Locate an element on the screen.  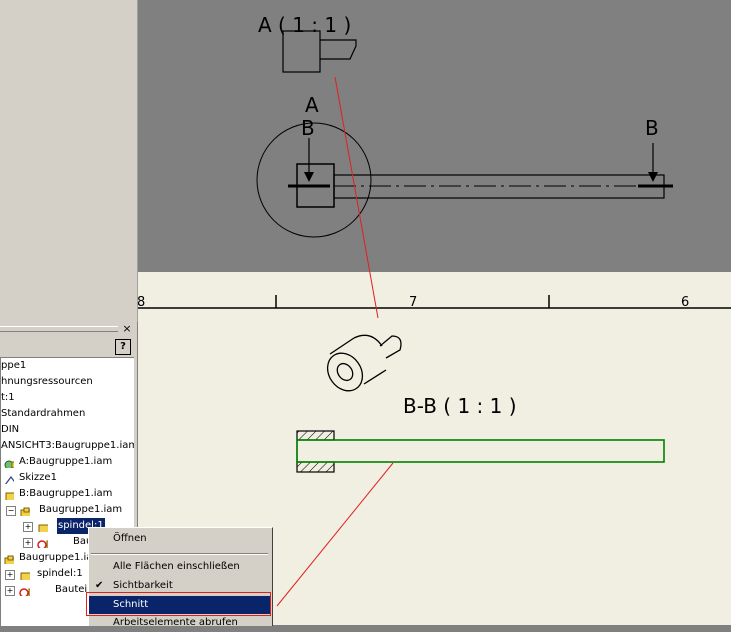
tree-item: Bauteil is located at coordinates (72, 590).